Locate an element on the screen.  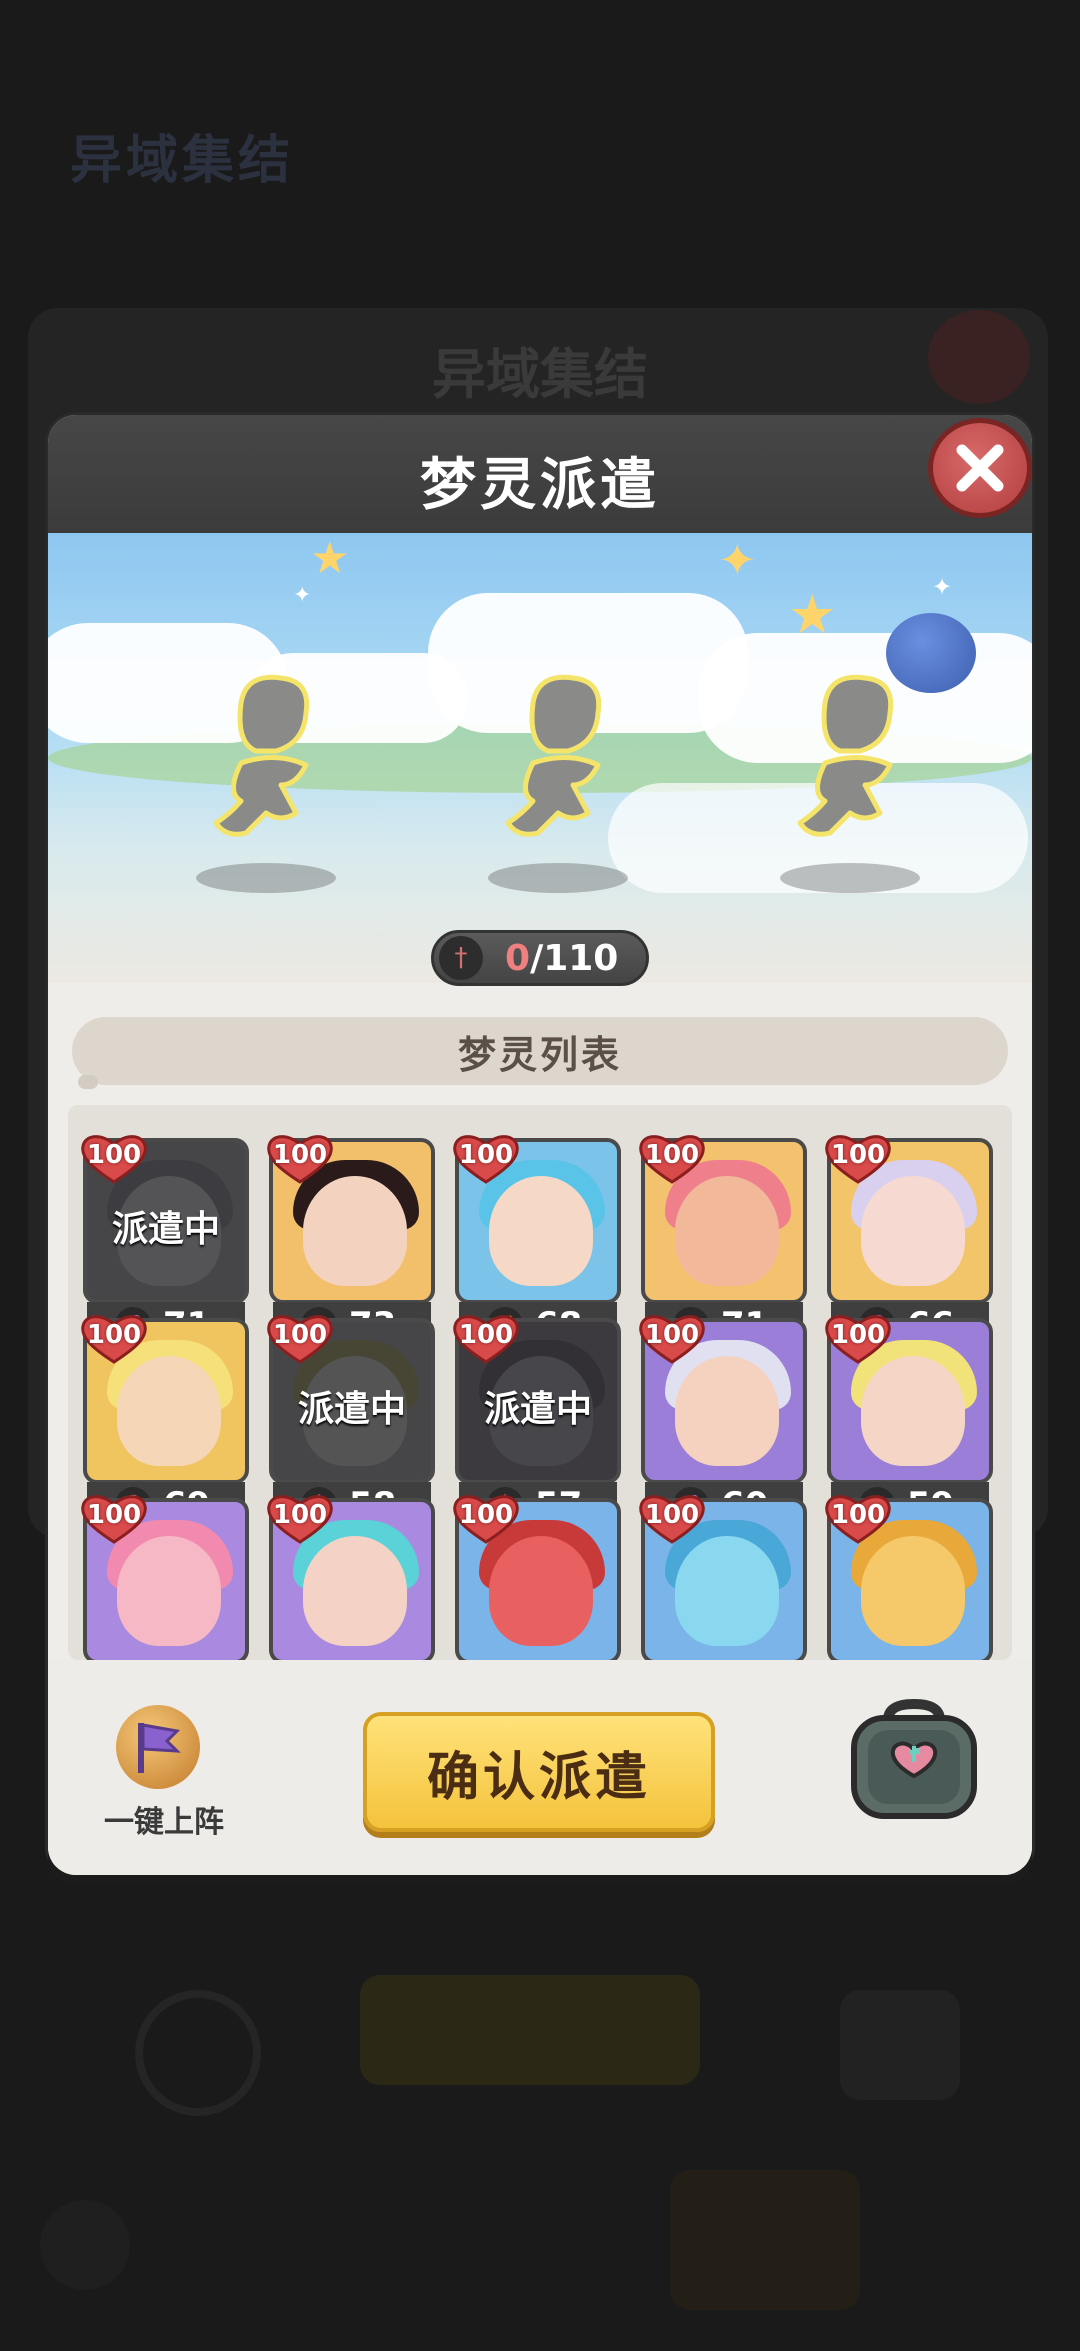
power-max: /110 is located at coordinates (574, 958).